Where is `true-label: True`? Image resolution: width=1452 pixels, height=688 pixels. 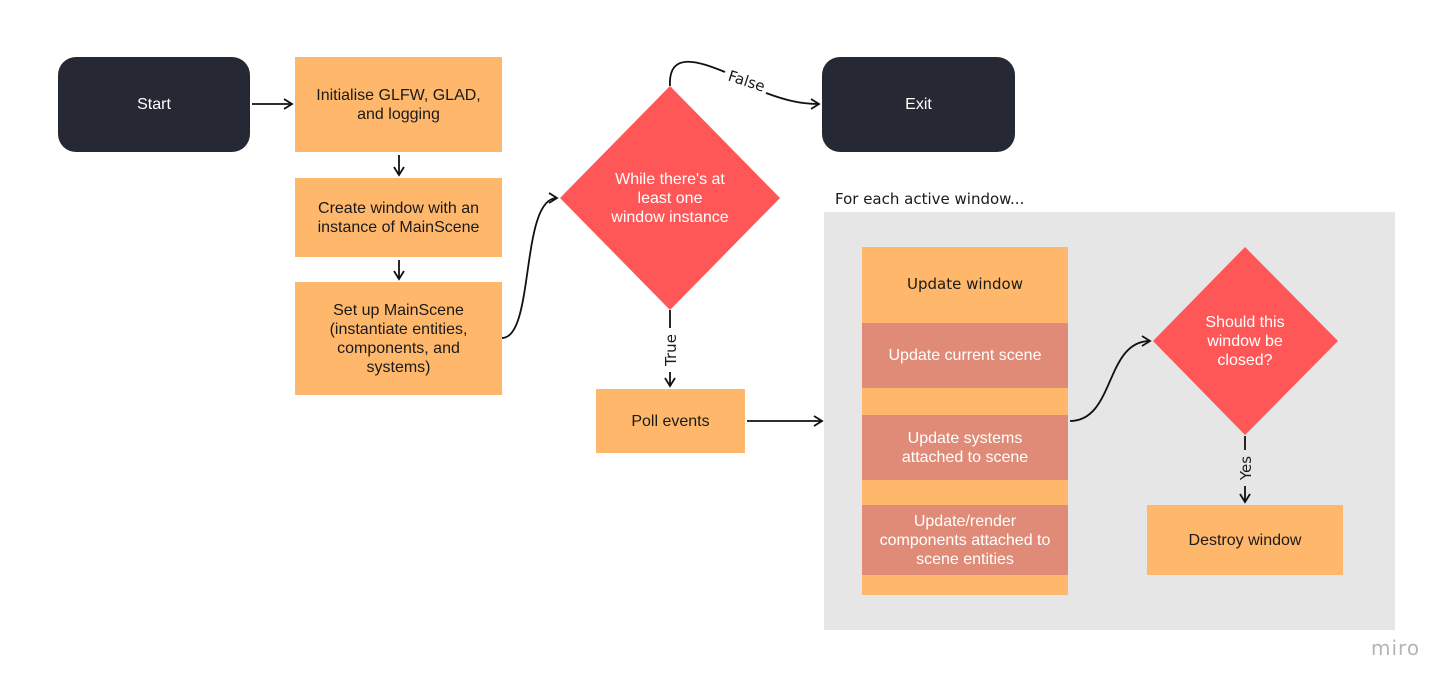 true-label: True is located at coordinates (671, 350).